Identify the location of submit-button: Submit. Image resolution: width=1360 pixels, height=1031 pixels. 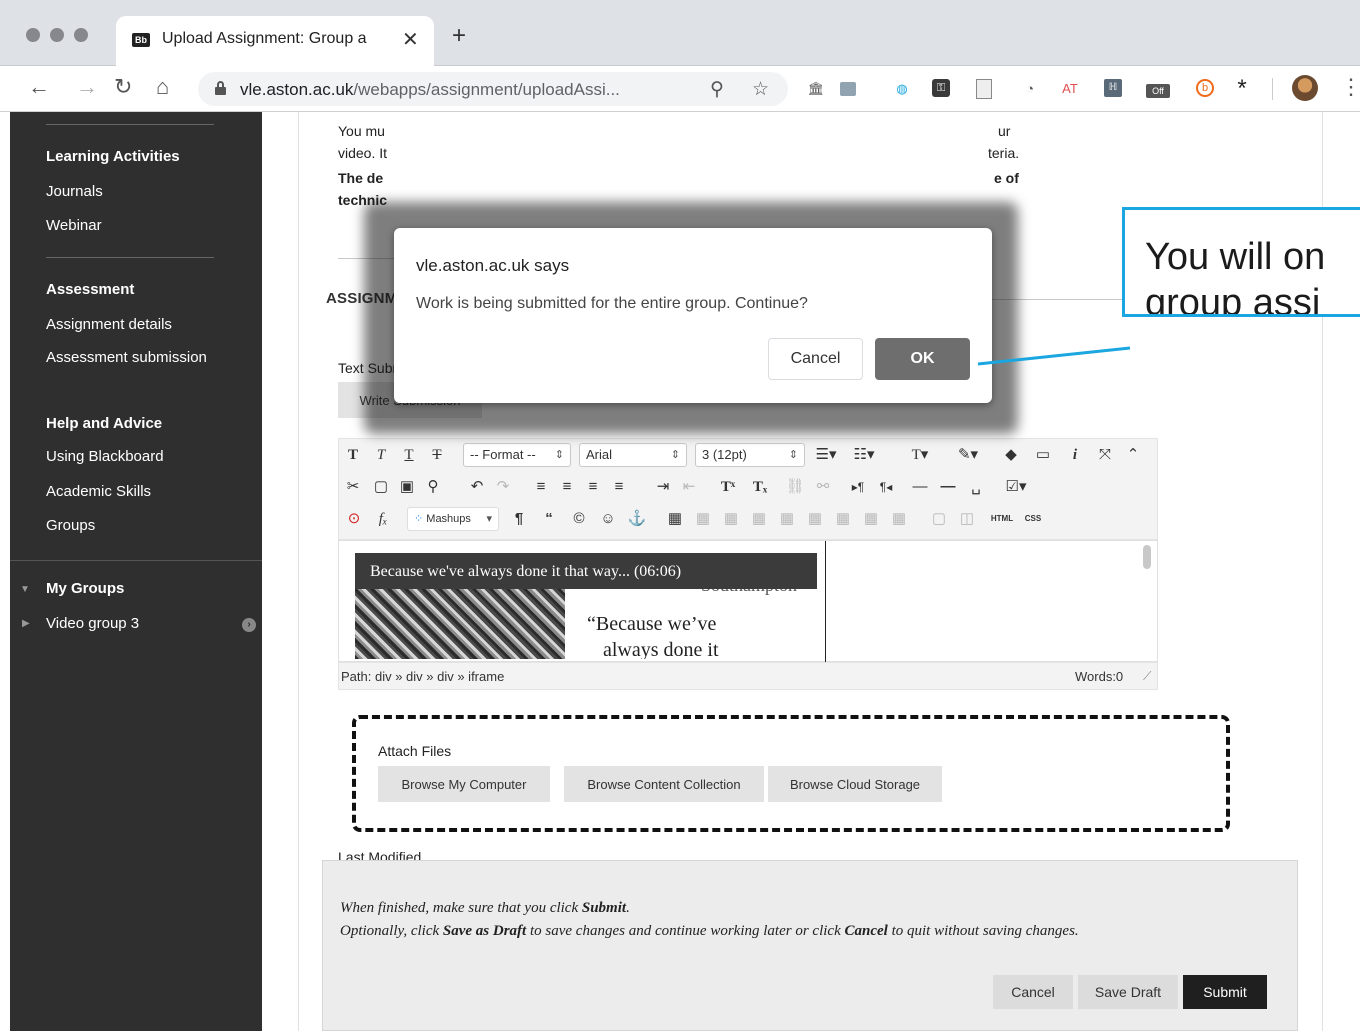
(1225, 992).